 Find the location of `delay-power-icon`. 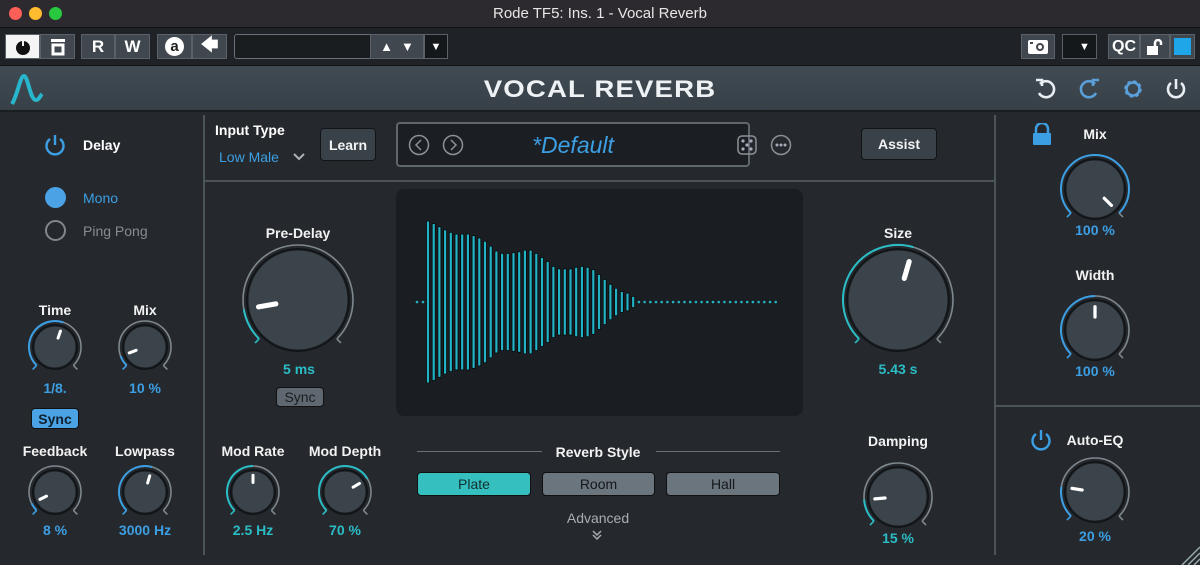

delay-power-icon is located at coordinates (55, 145).